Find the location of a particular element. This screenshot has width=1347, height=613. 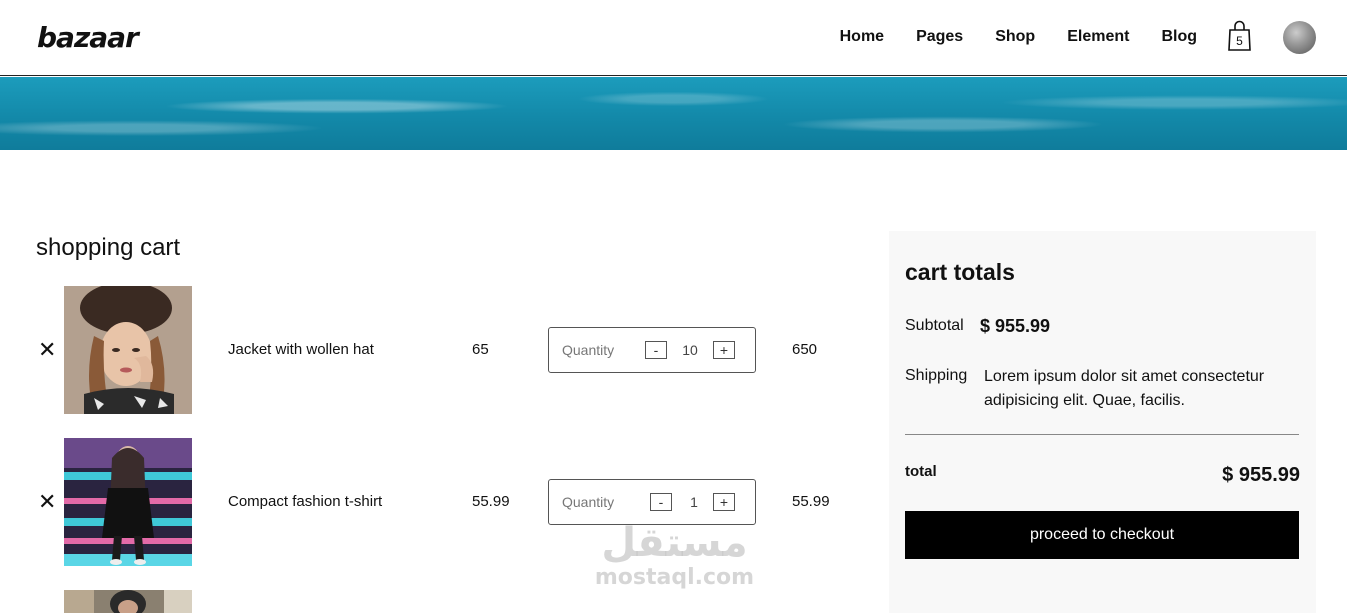

hero-banner-image is located at coordinates (673, 113).